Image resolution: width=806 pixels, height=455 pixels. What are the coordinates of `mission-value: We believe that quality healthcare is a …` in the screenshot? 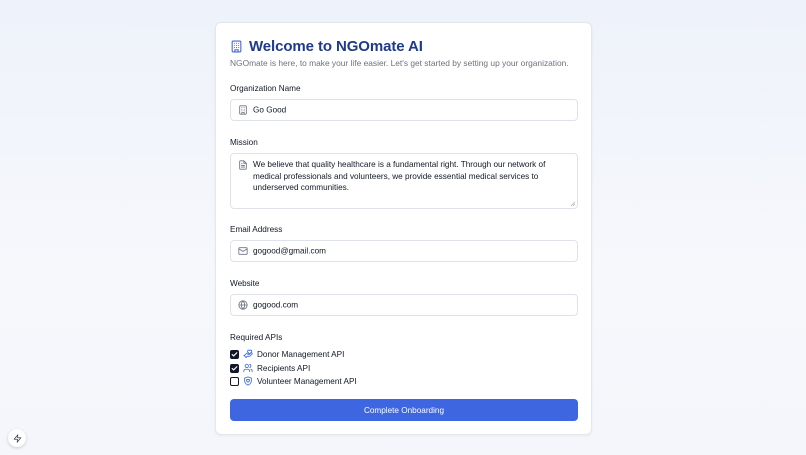 It's located at (399, 176).